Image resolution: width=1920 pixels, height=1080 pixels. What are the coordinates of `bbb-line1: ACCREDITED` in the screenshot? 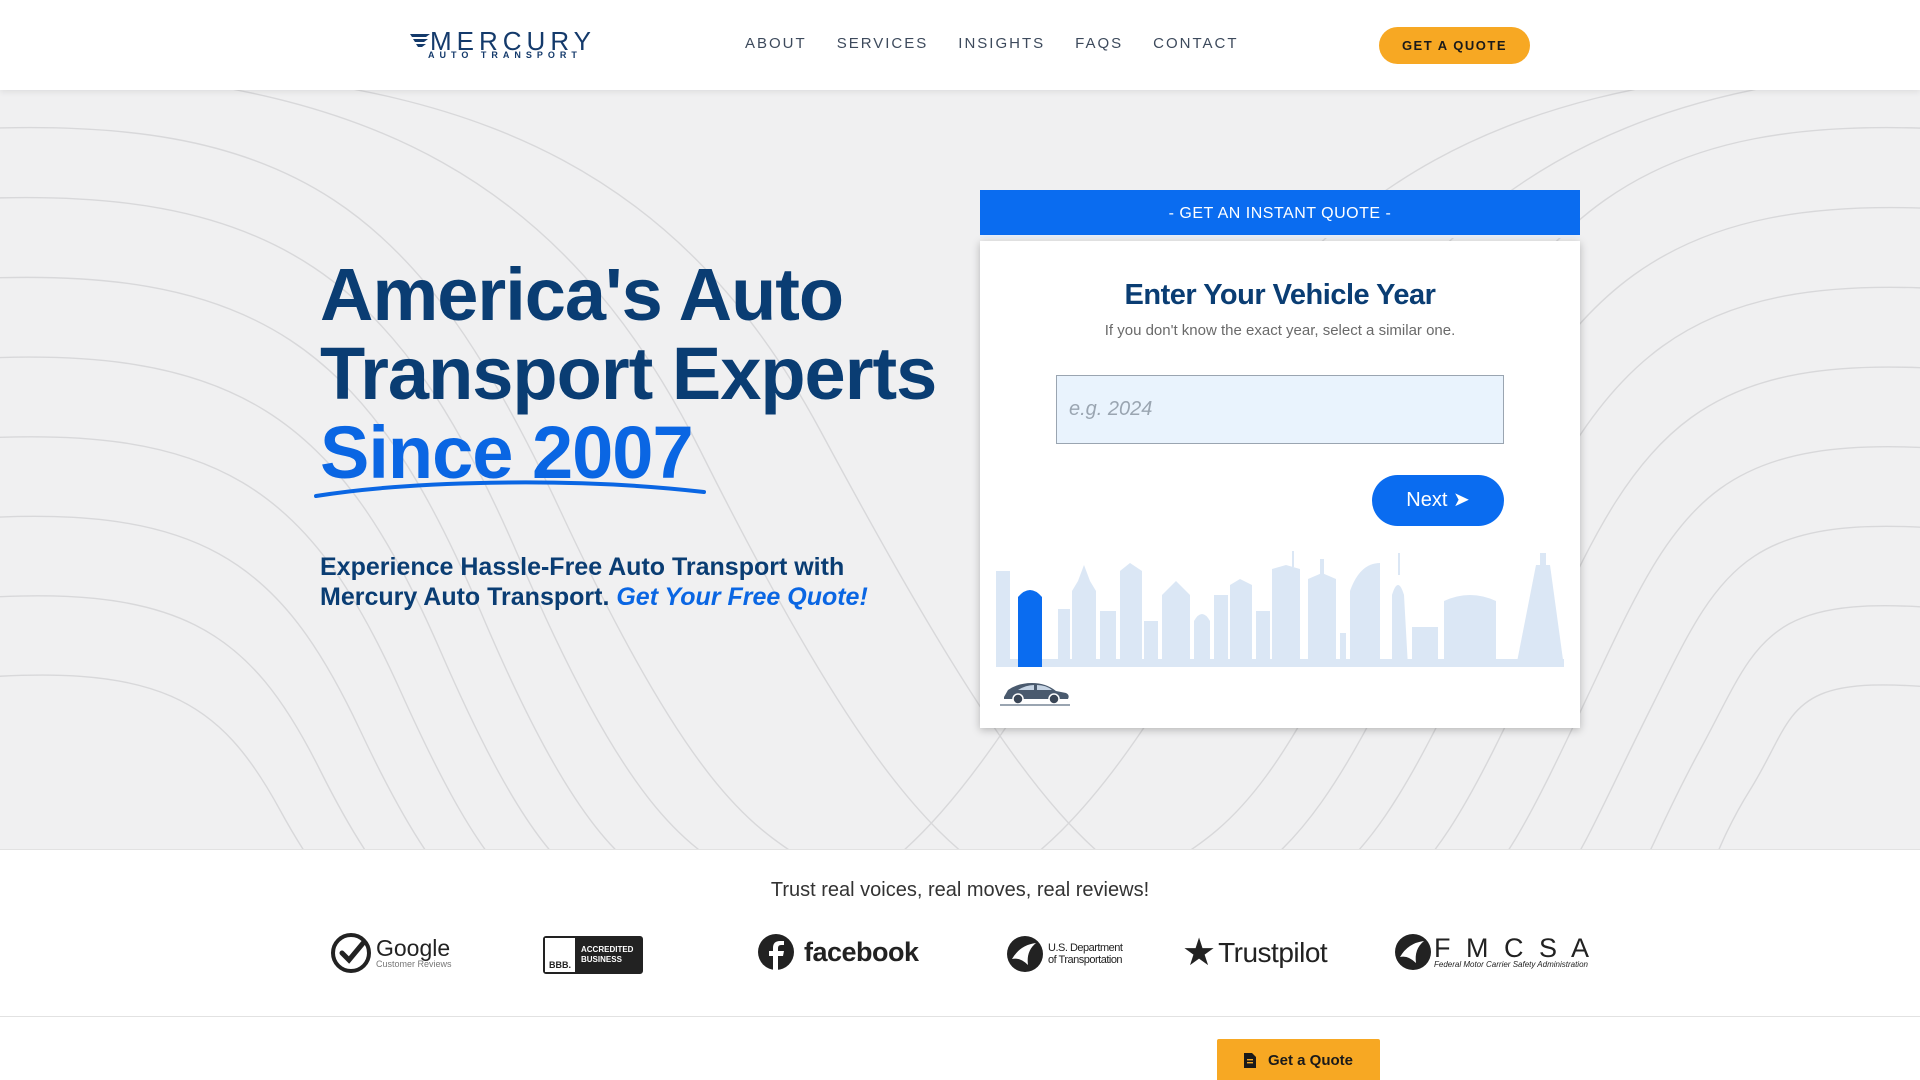 It's located at (607, 949).